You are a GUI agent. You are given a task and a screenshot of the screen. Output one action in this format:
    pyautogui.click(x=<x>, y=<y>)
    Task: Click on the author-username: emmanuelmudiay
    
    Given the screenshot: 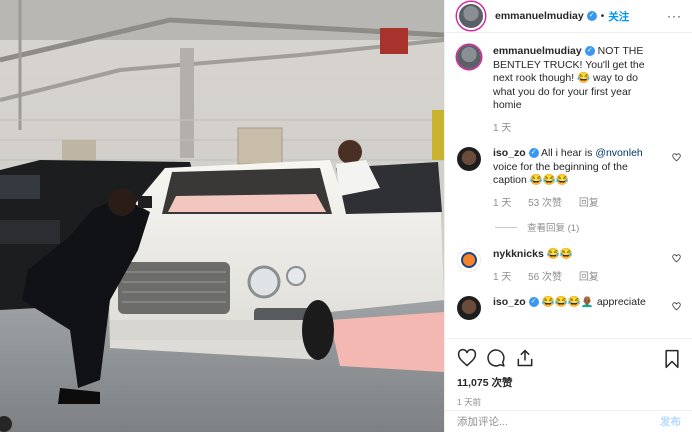 What is the action you would take?
    pyautogui.click(x=539, y=16)
    